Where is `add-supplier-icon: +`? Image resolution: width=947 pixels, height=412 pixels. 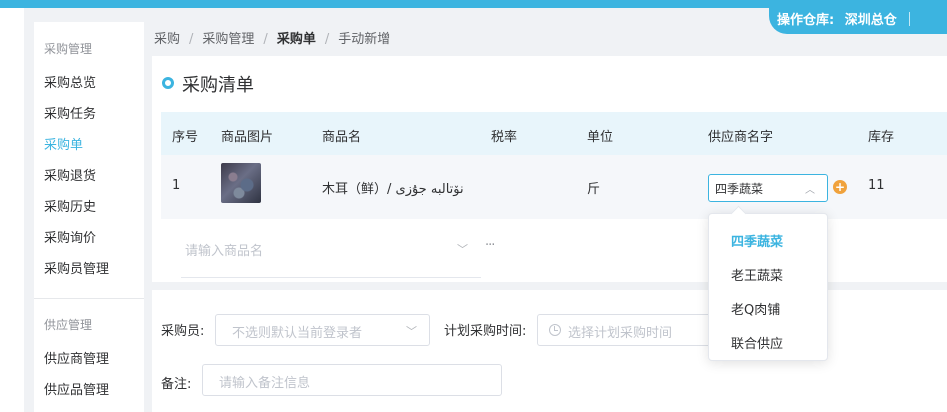
add-supplier-icon: + is located at coordinates (840, 187).